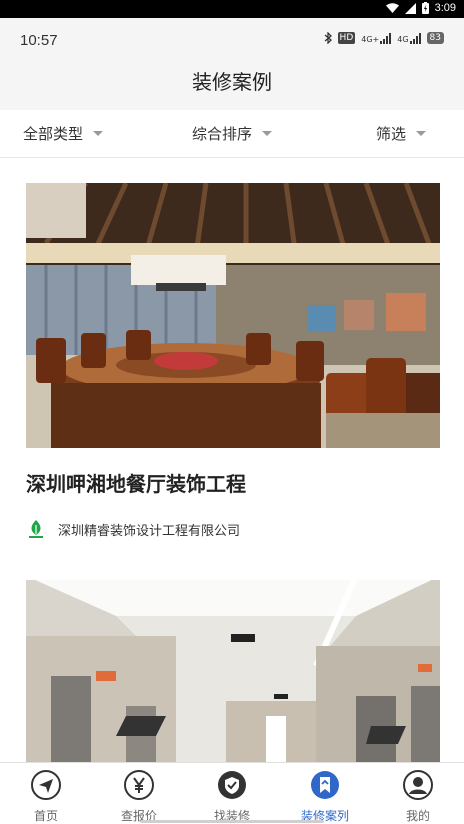 The width and height of the screenshot is (464, 824). What do you see at coordinates (392, 7) in the screenshot?
I see `wifi-icon` at bounding box center [392, 7].